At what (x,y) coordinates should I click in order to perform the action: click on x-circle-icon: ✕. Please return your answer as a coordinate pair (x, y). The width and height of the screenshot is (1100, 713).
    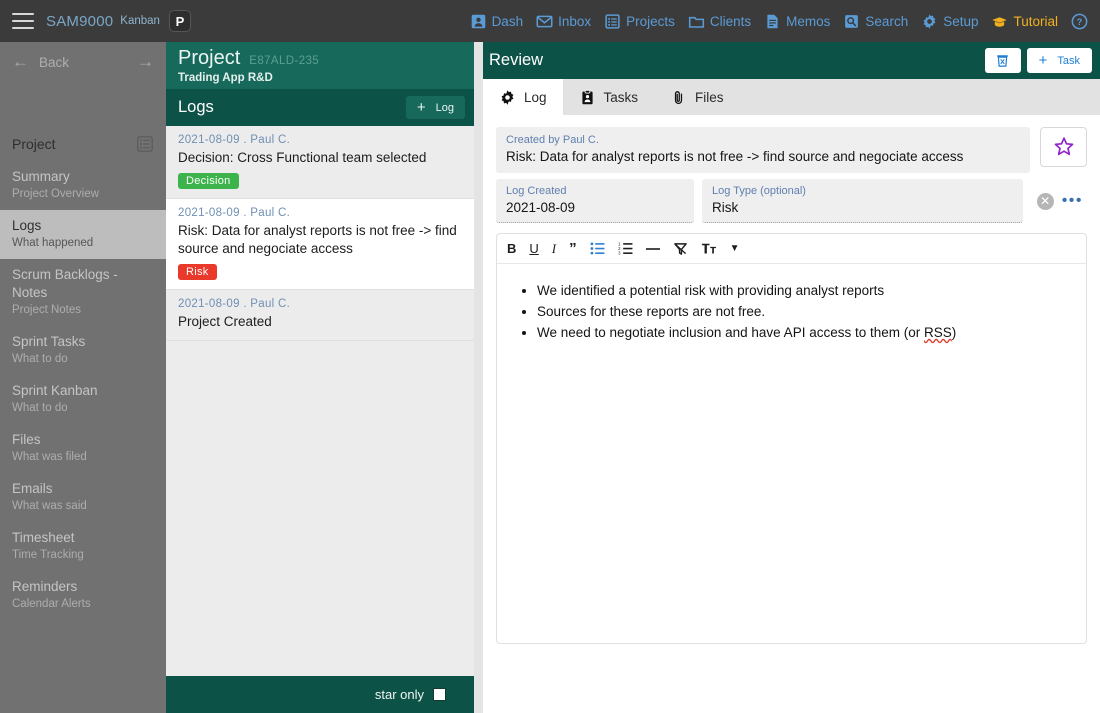
    Looking at the image, I should click on (1045, 201).